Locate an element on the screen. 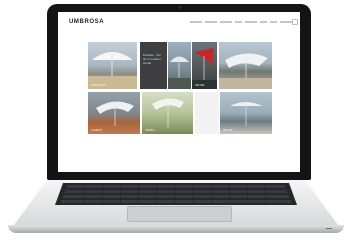  gallery-tile-paraflex: PARAFLEX is located at coordinates (112, 65).